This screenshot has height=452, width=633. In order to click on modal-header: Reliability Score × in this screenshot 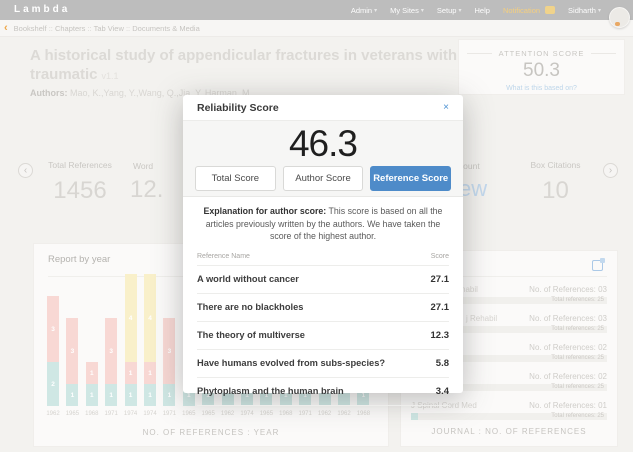, I will do `click(323, 108)`.